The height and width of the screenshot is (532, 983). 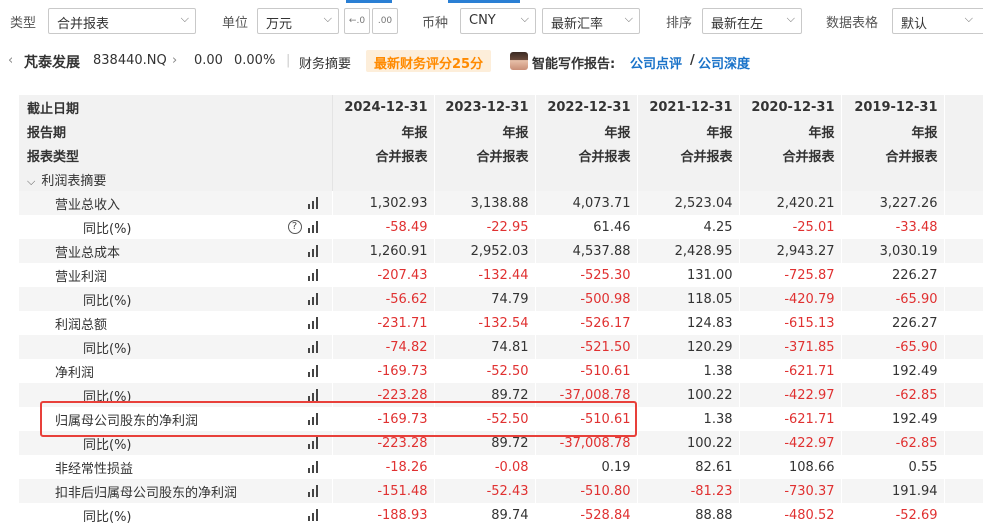 I want to click on type-select: 合并报表 ⌵, so click(x=122, y=21).